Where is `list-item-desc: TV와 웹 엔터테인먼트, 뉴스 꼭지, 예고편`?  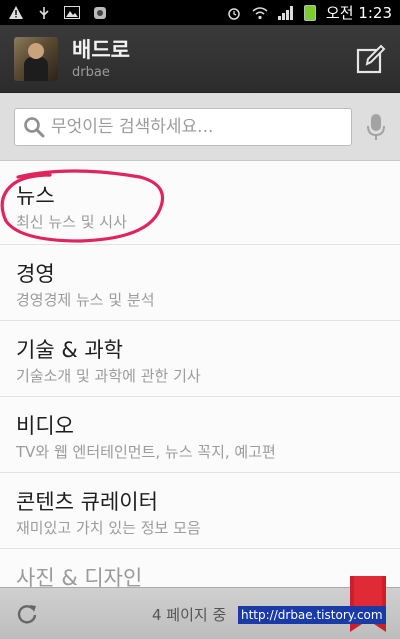
list-item-desc: TV와 웹 엔터테인먼트, 뉴스 꼭지, 예고편 is located at coordinates (146, 452).